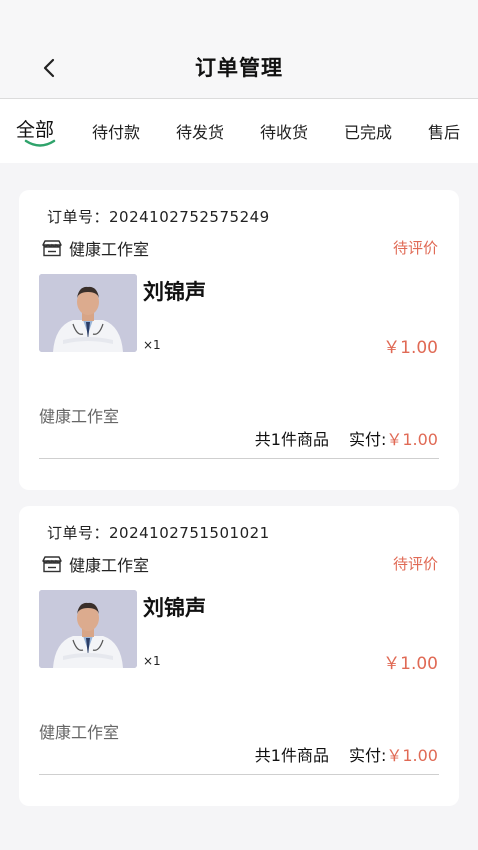 Image resolution: width=478 pixels, height=850 pixels. Describe the element at coordinates (368, 131) in the screenshot. I see `tab-completed: 已完成` at that location.